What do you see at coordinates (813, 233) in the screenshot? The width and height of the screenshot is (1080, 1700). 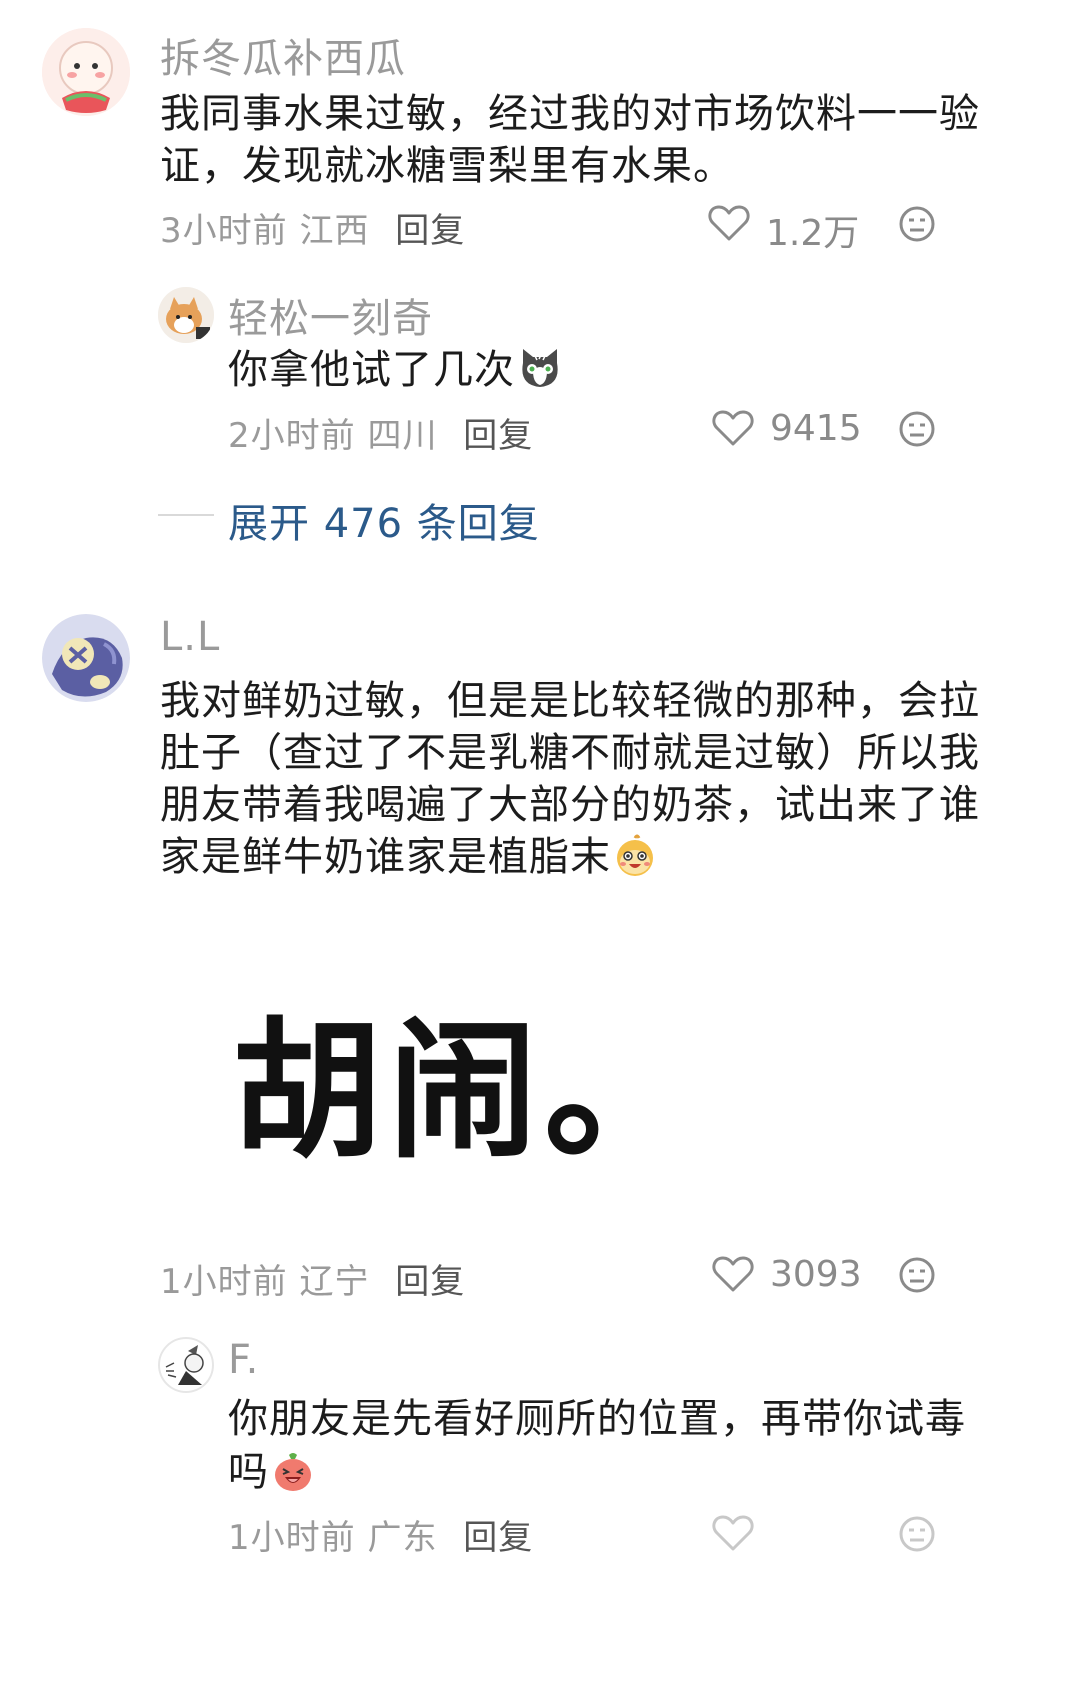 I see `like-count: 1.2万` at bounding box center [813, 233].